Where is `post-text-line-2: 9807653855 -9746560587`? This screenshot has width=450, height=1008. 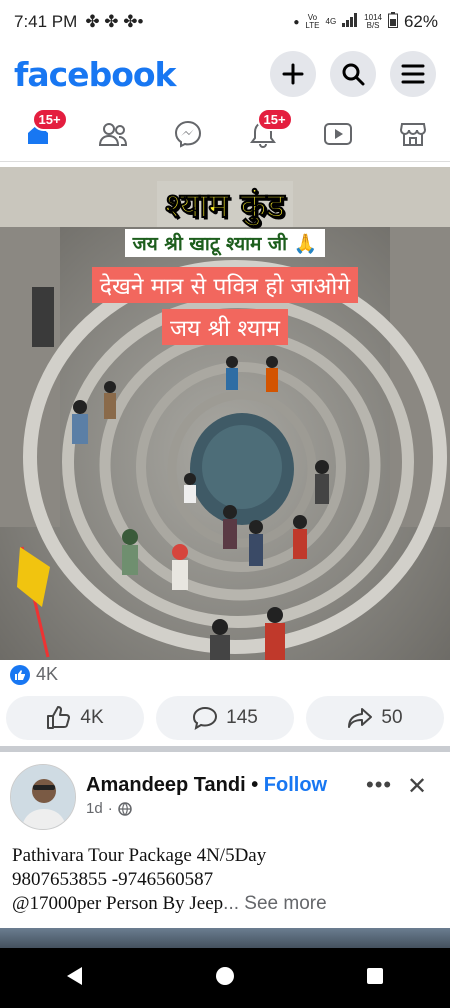 post-text-line-2: 9807653855 -9746560587 is located at coordinates (113, 879).